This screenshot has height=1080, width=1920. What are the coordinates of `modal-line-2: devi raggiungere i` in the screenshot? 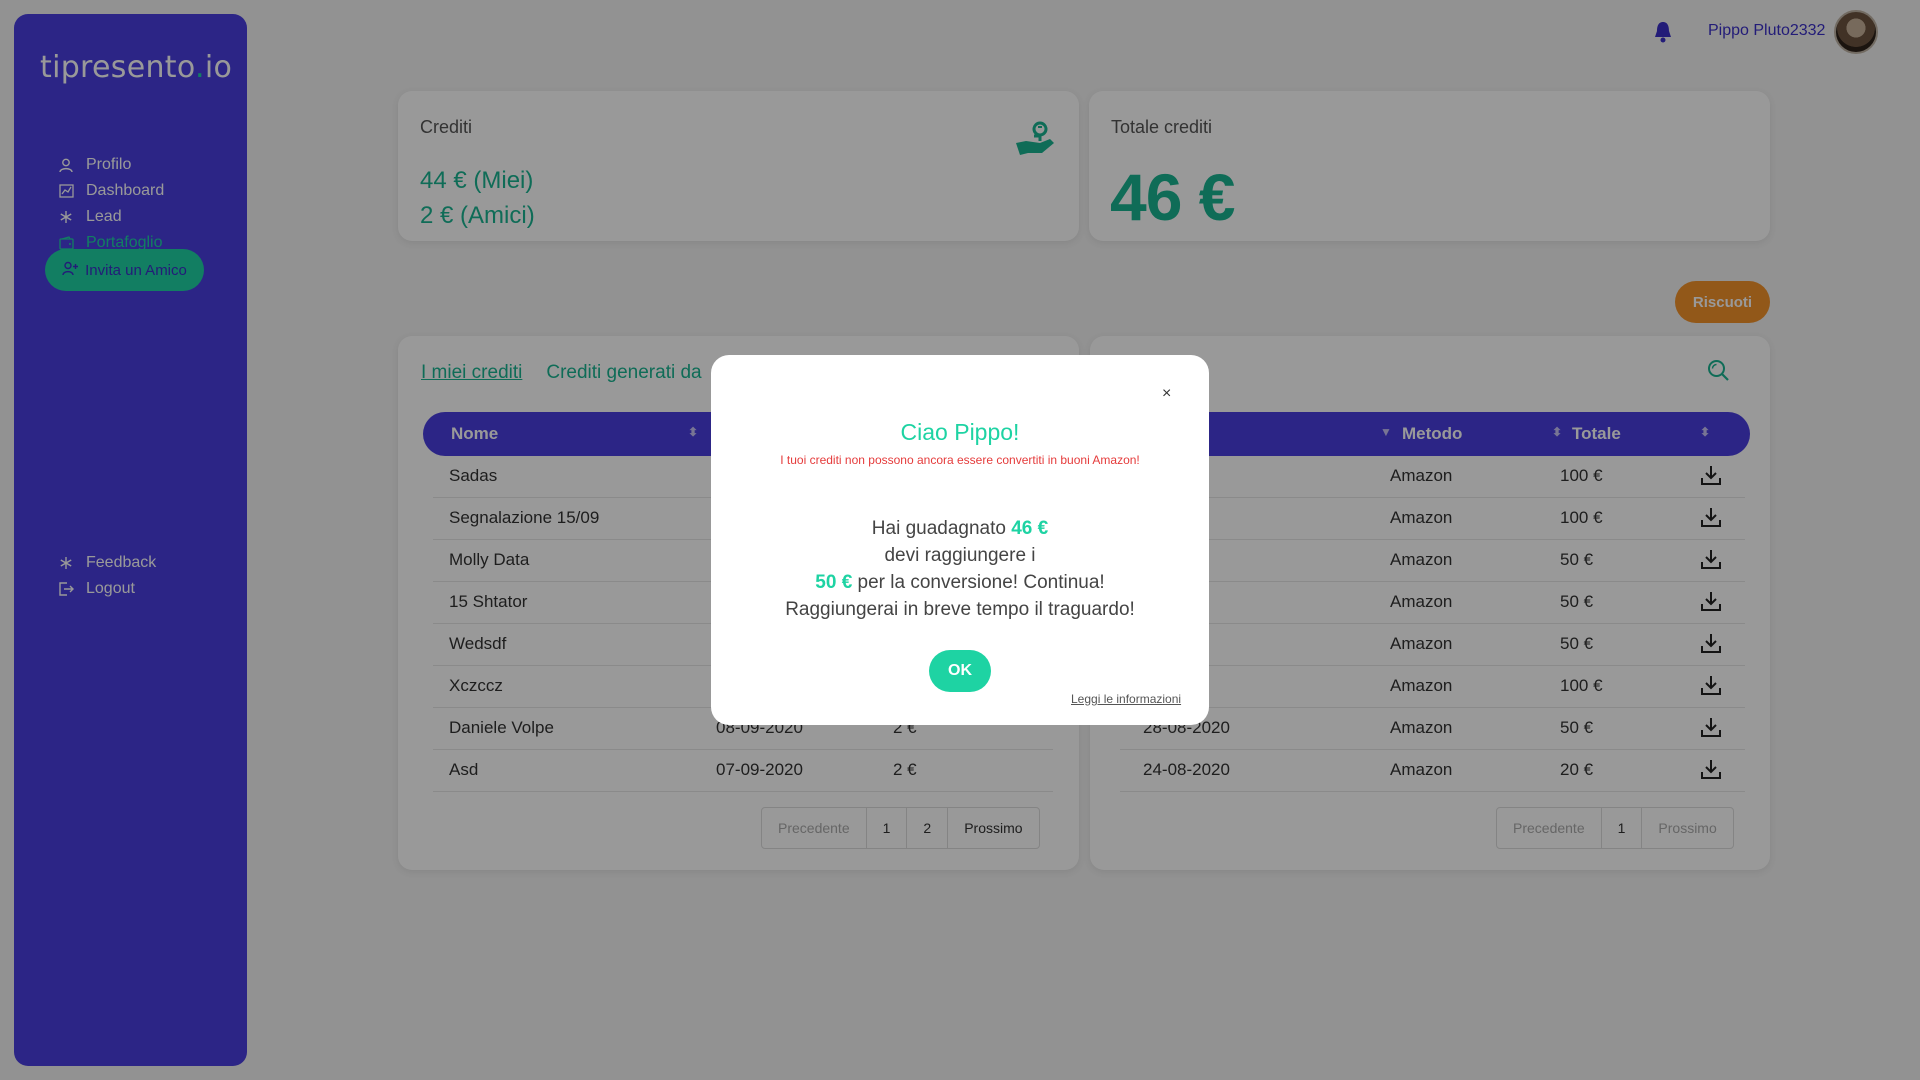 It's located at (960, 555).